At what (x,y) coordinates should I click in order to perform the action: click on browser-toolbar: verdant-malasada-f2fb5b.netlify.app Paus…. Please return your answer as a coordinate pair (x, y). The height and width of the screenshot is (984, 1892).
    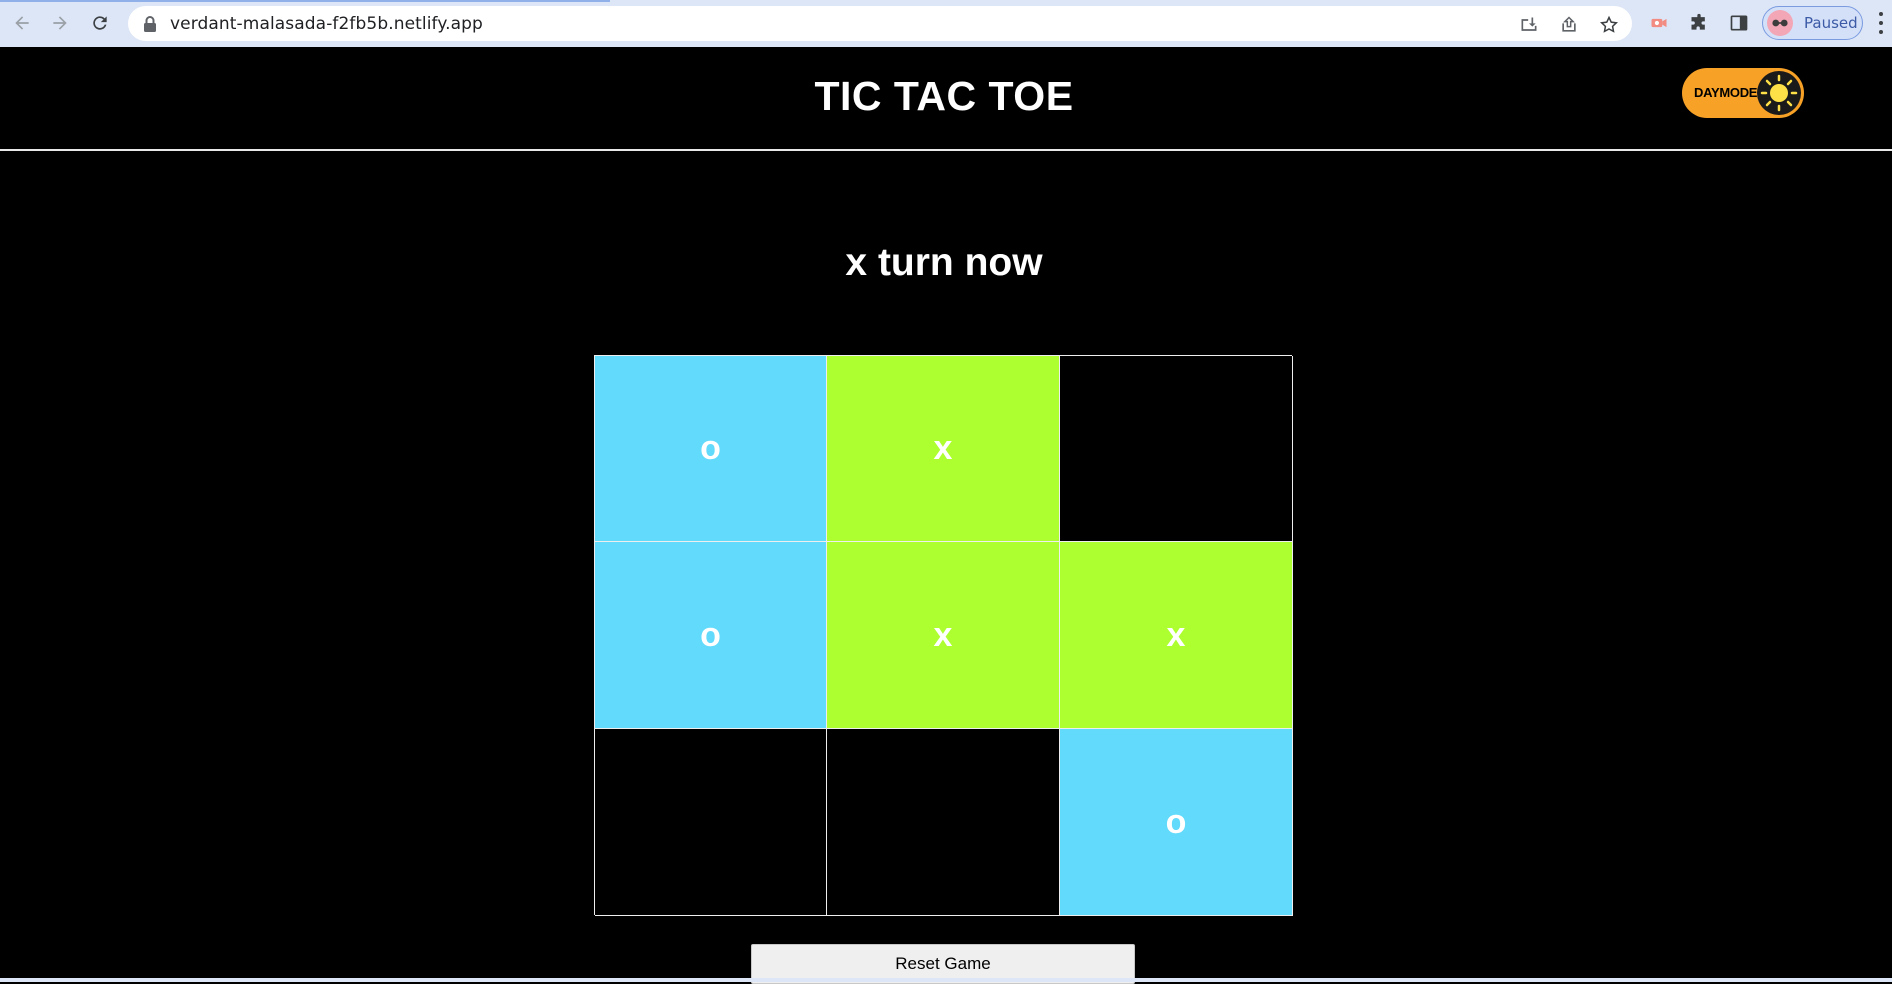
    Looking at the image, I should click on (946, 23).